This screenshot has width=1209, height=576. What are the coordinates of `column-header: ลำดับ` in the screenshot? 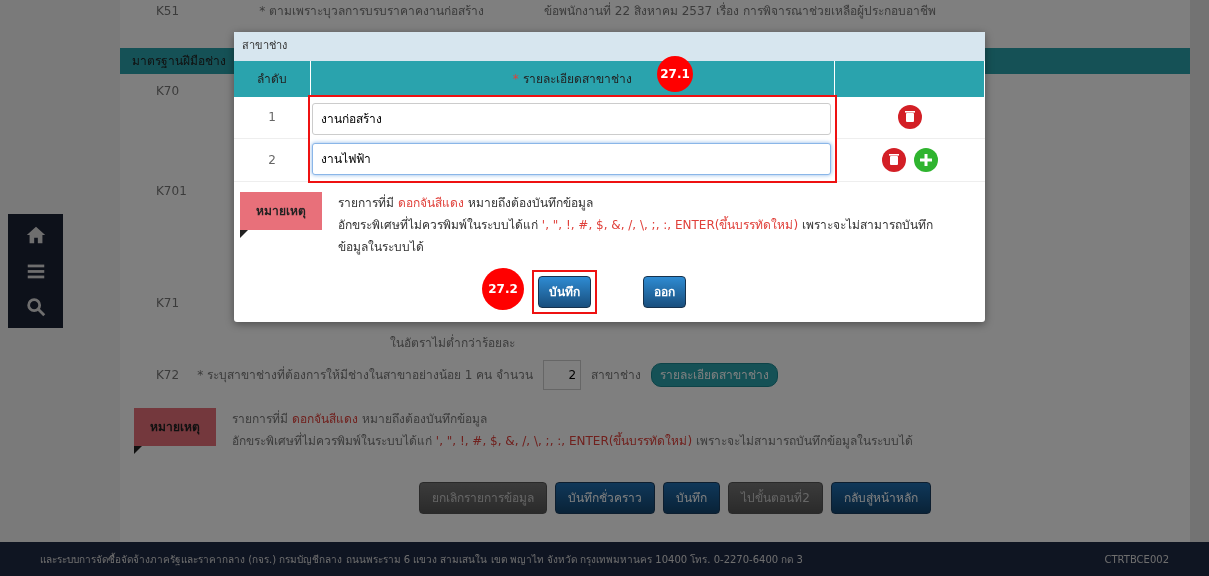 It's located at (272, 78).